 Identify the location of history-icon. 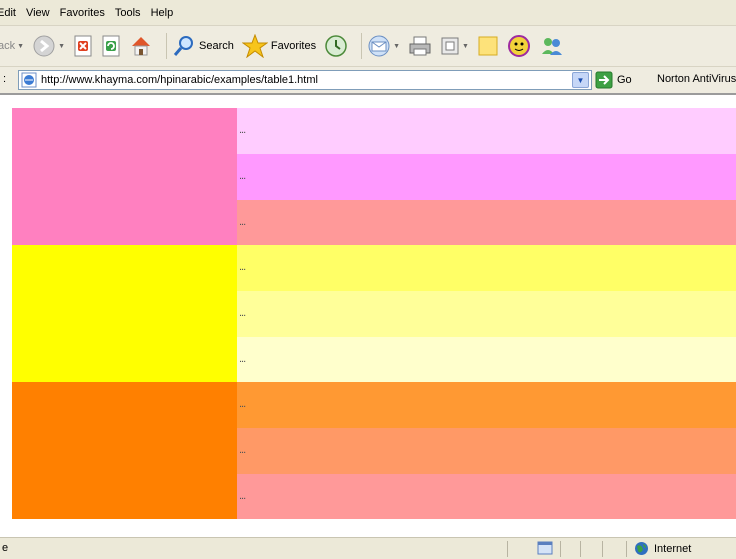
(336, 46).